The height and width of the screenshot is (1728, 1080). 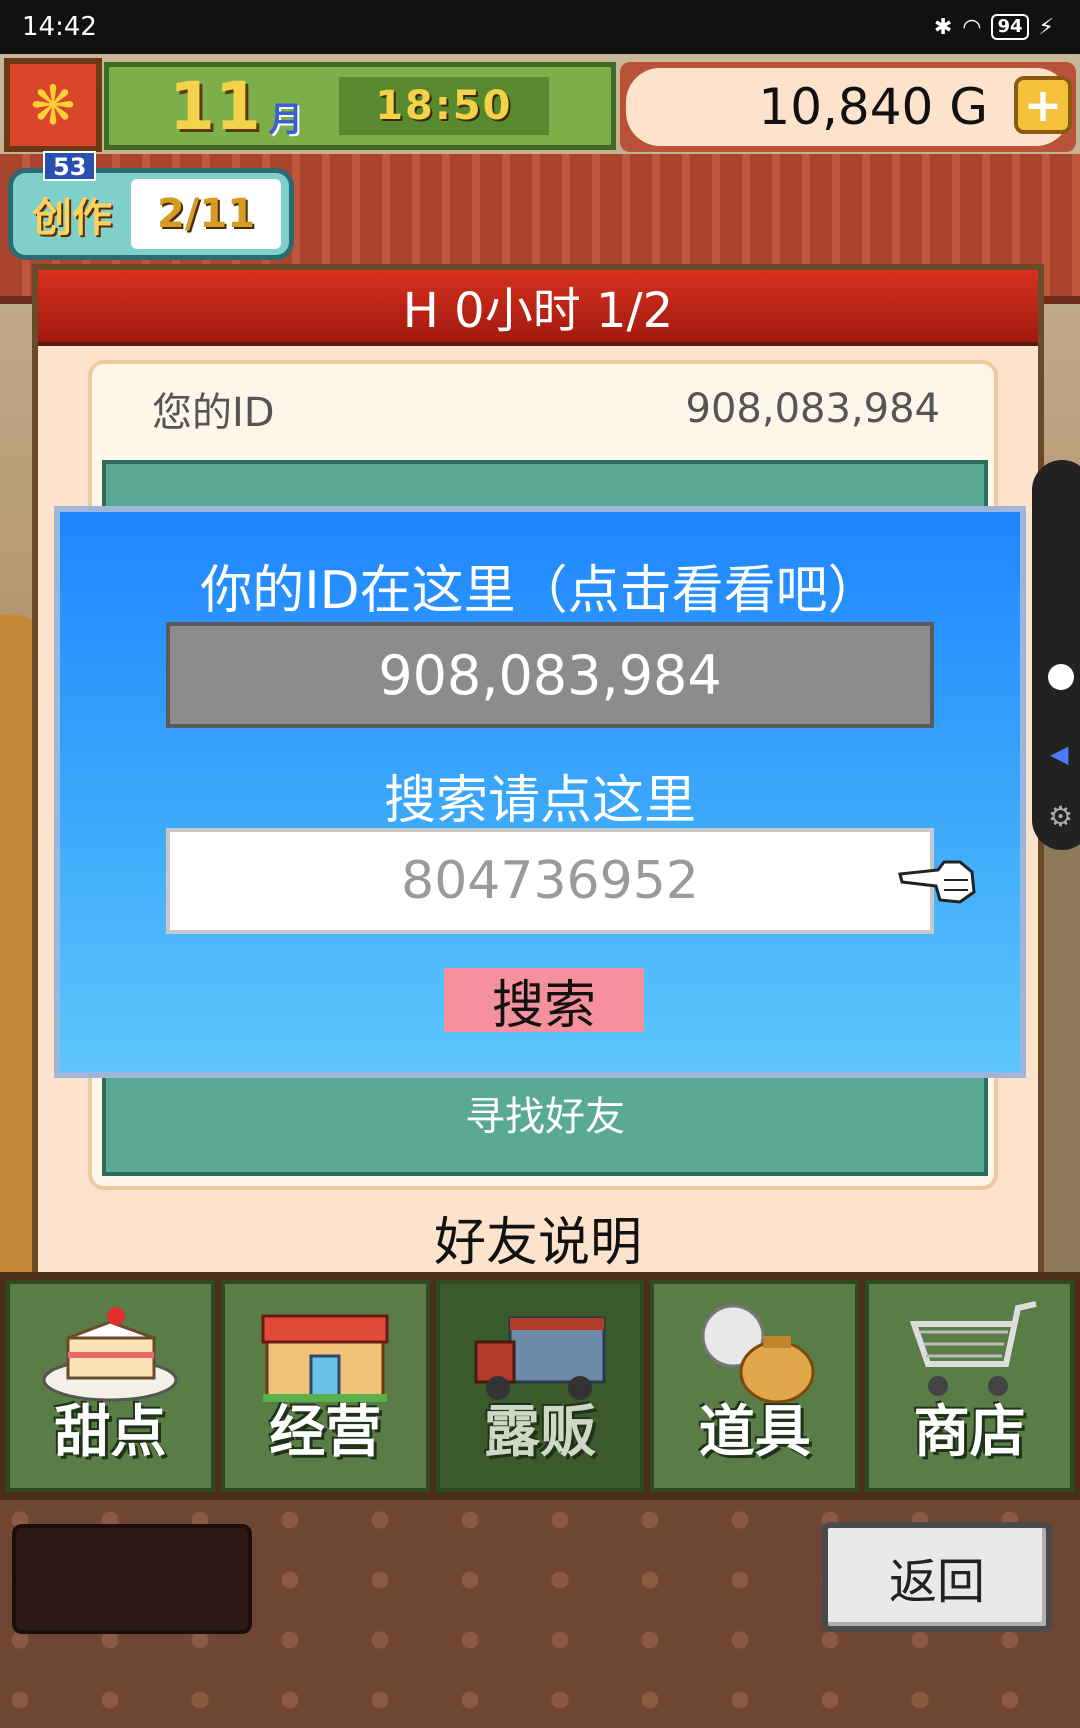 I want to click on your-id-value: 908,083,984, so click(x=812, y=409).